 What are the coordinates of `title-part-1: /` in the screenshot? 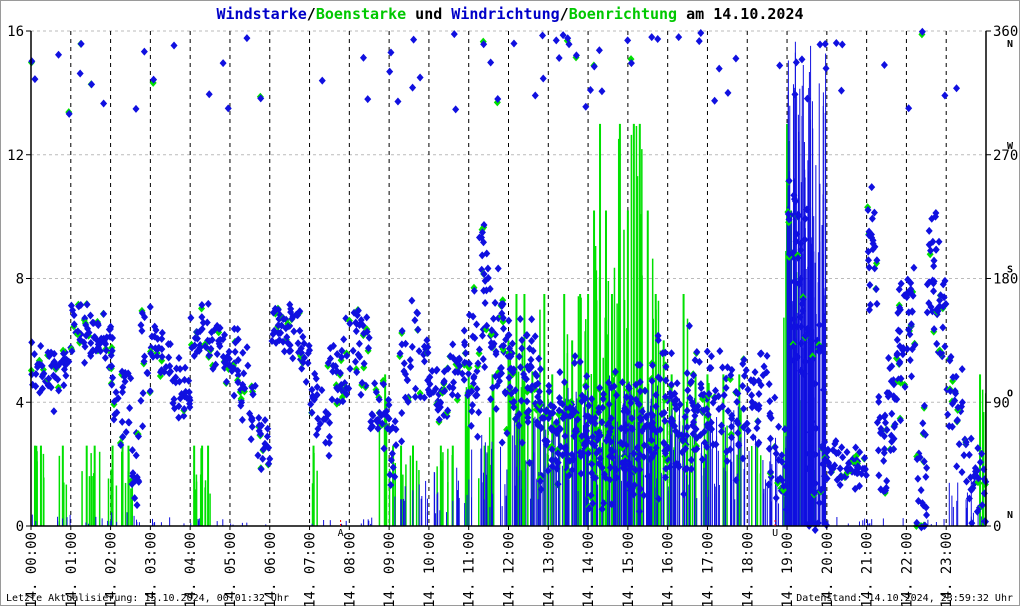 It's located at (311, 14).